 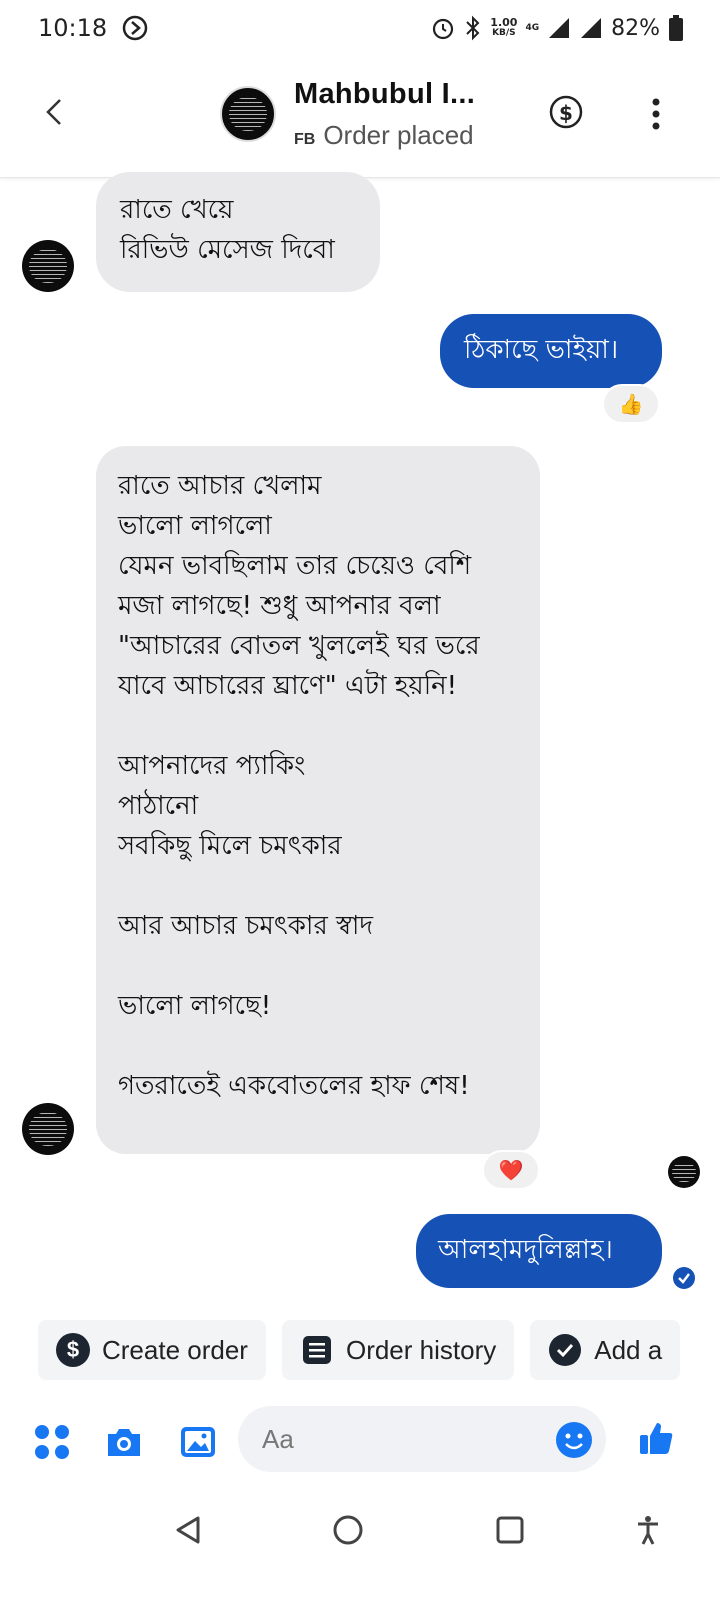 What do you see at coordinates (628, 1349) in the screenshot?
I see `add-action-label: Add a` at bounding box center [628, 1349].